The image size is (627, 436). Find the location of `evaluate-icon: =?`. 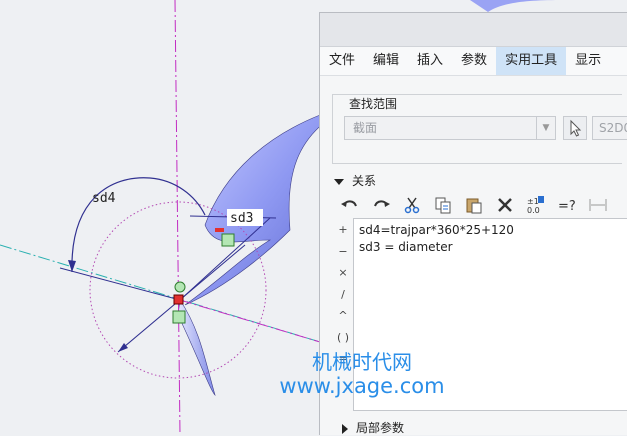

evaluate-icon: =? is located at coordinates (566, 205).